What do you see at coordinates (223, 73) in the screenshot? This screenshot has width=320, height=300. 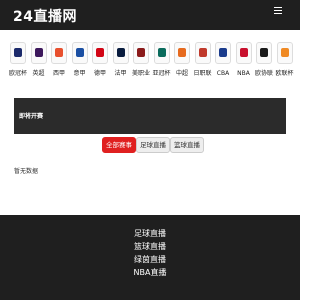 I see `league-label: CBA` at bounding box center [223, 73].